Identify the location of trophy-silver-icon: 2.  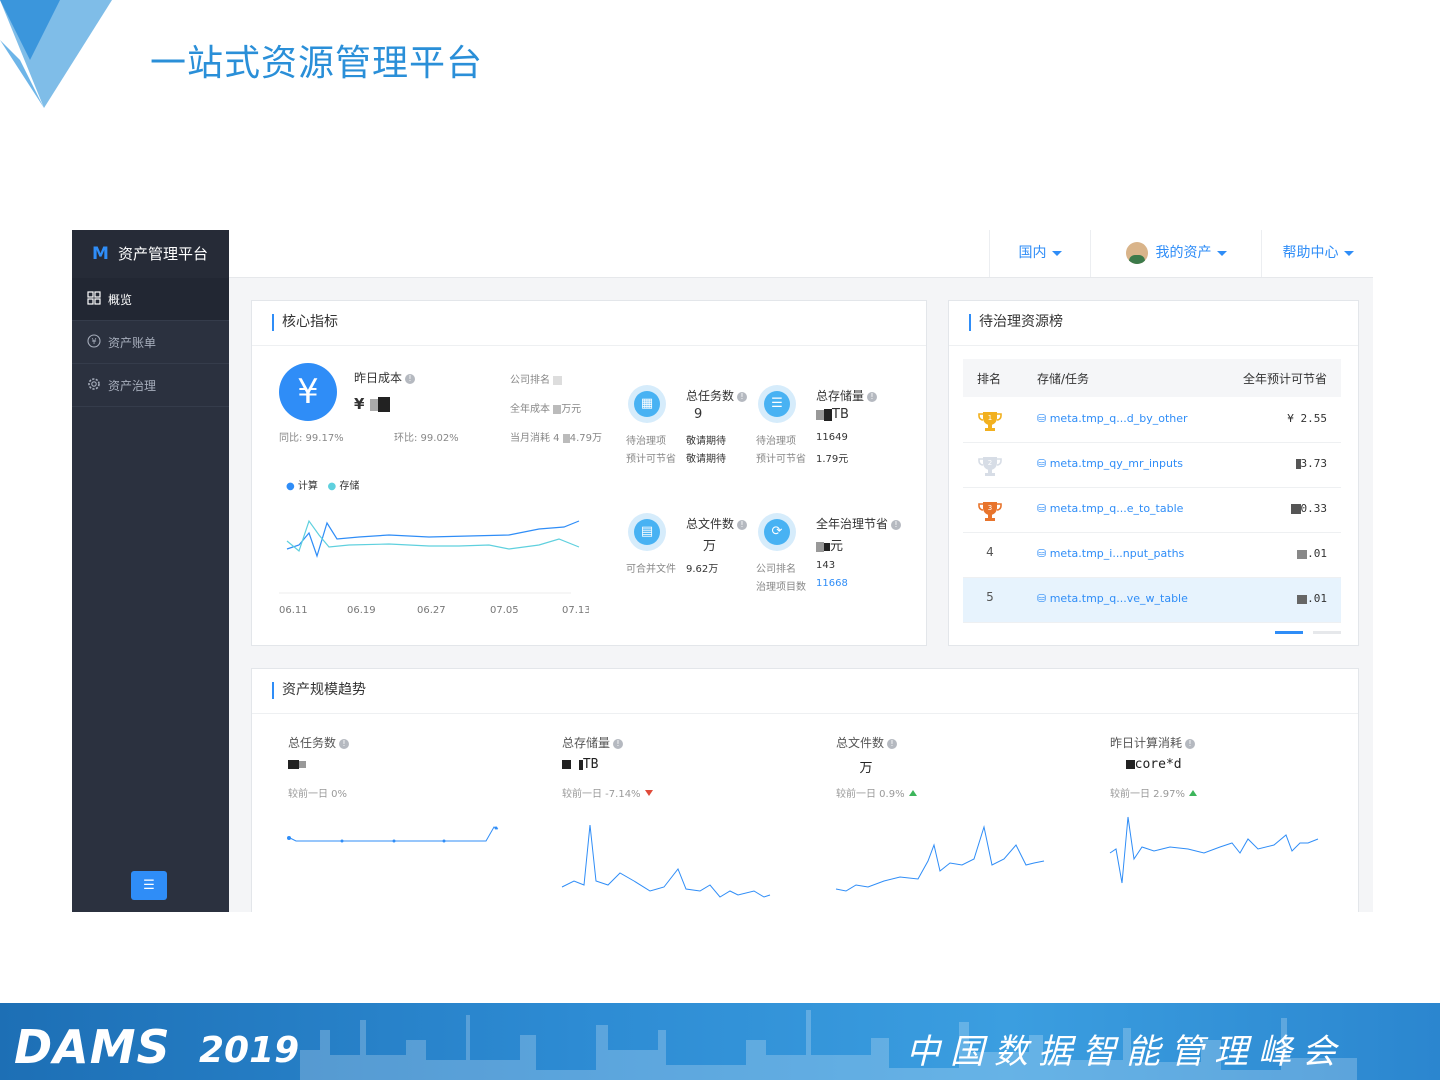
(990, 467).